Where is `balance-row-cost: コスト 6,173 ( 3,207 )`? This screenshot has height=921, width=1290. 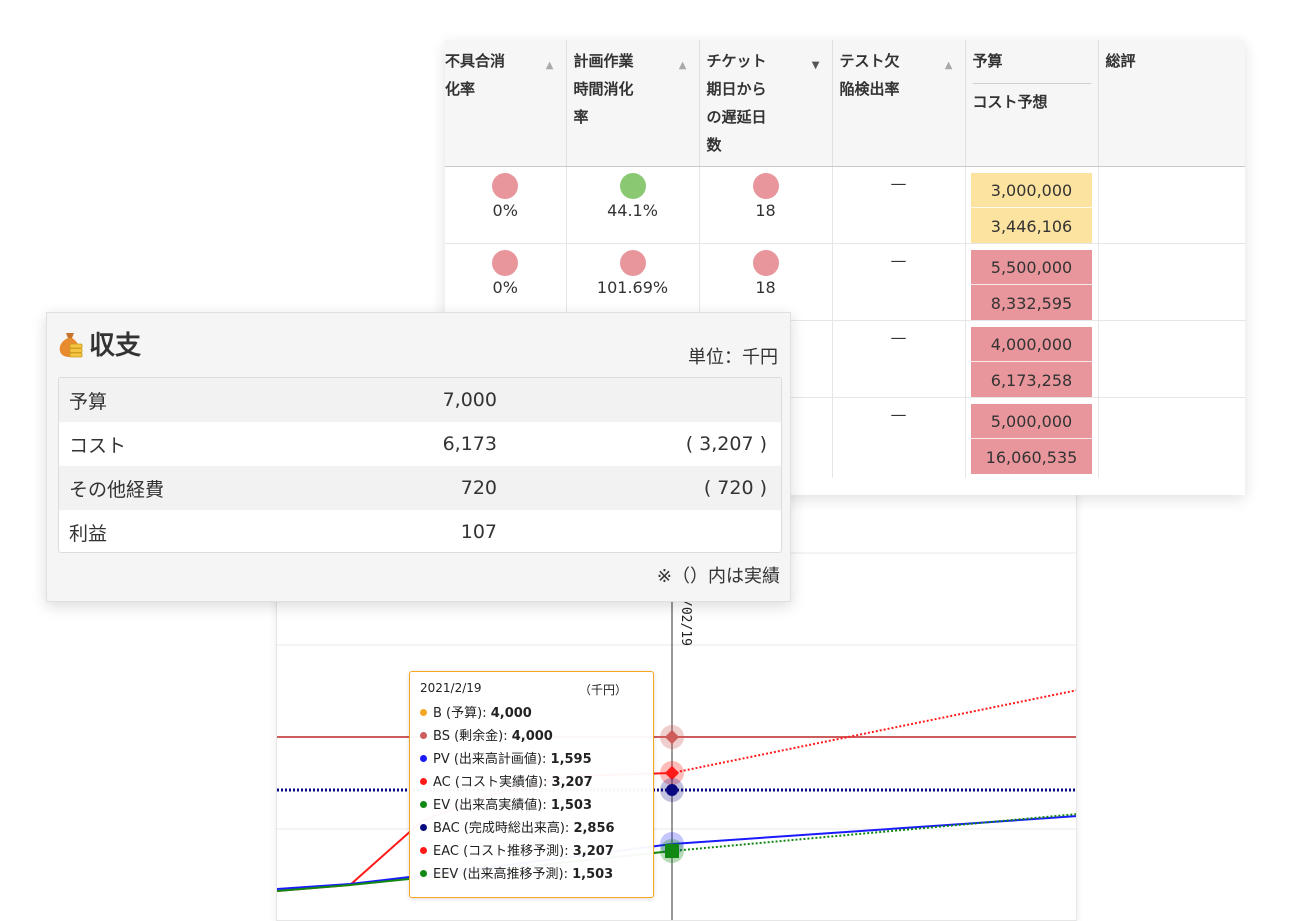
balance-row-cost: コスト 6,173 ( 3,207 ) is located at coordinates (420, 444).